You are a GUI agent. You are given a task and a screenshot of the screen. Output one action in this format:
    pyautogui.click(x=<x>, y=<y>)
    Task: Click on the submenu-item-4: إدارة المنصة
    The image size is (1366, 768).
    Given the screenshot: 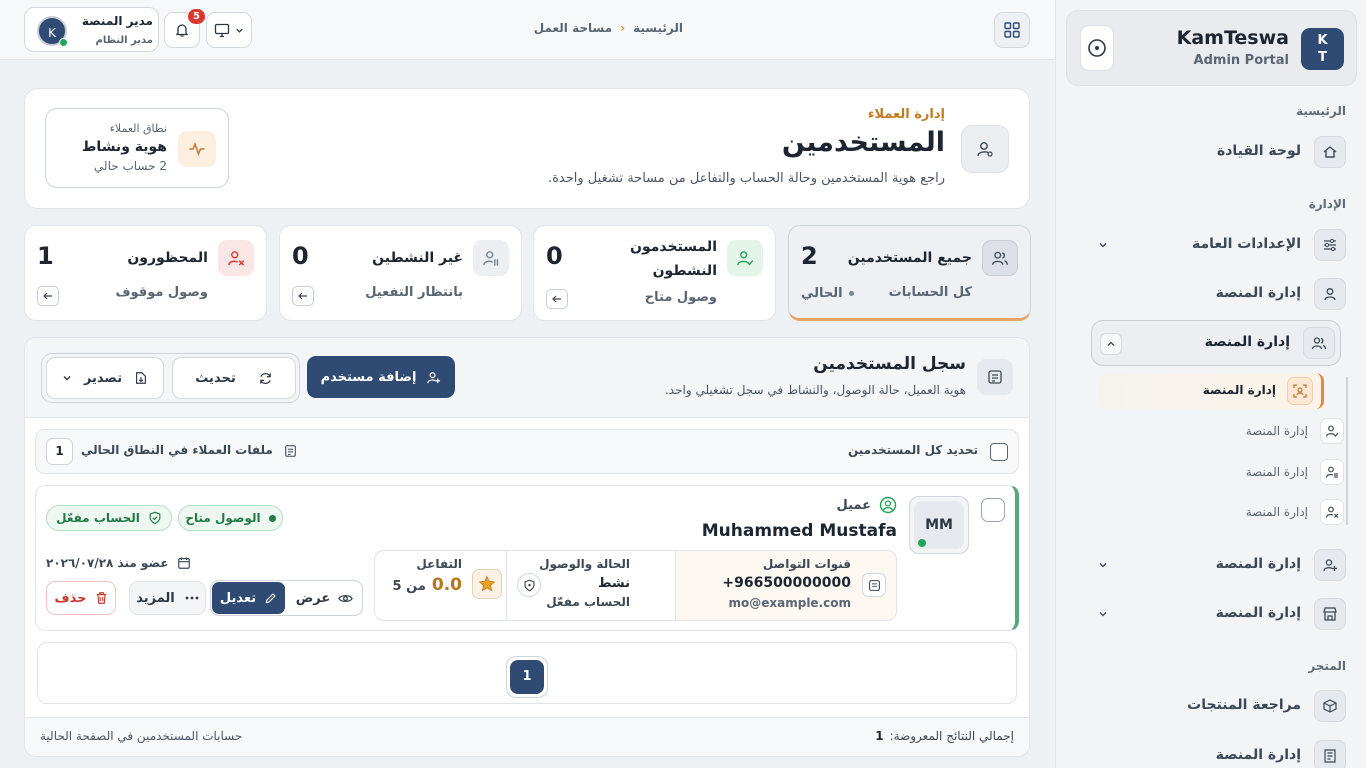 What is the action you would take?
    pyautogui.click(x=1230, y=513)
    